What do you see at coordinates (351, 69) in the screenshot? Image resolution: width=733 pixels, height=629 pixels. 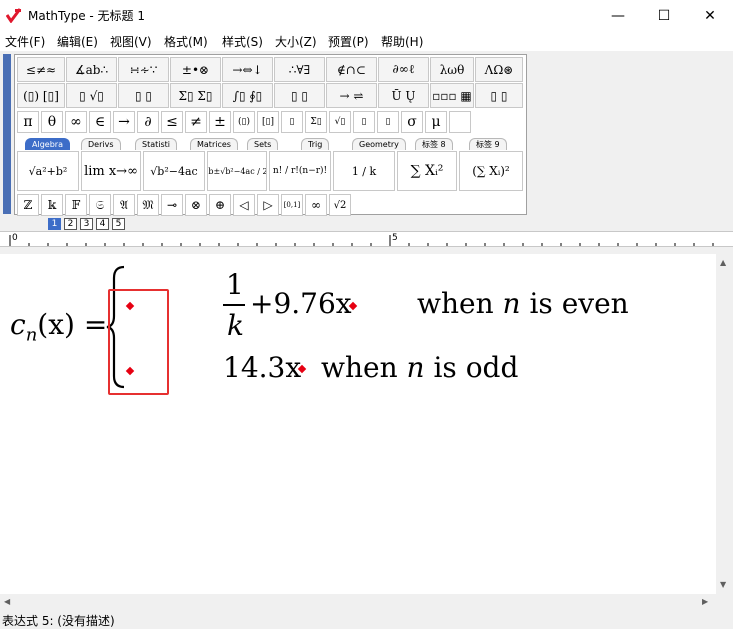 I see `sets-palette-button: ∉∩⊂` at bounding box center [351, 69].